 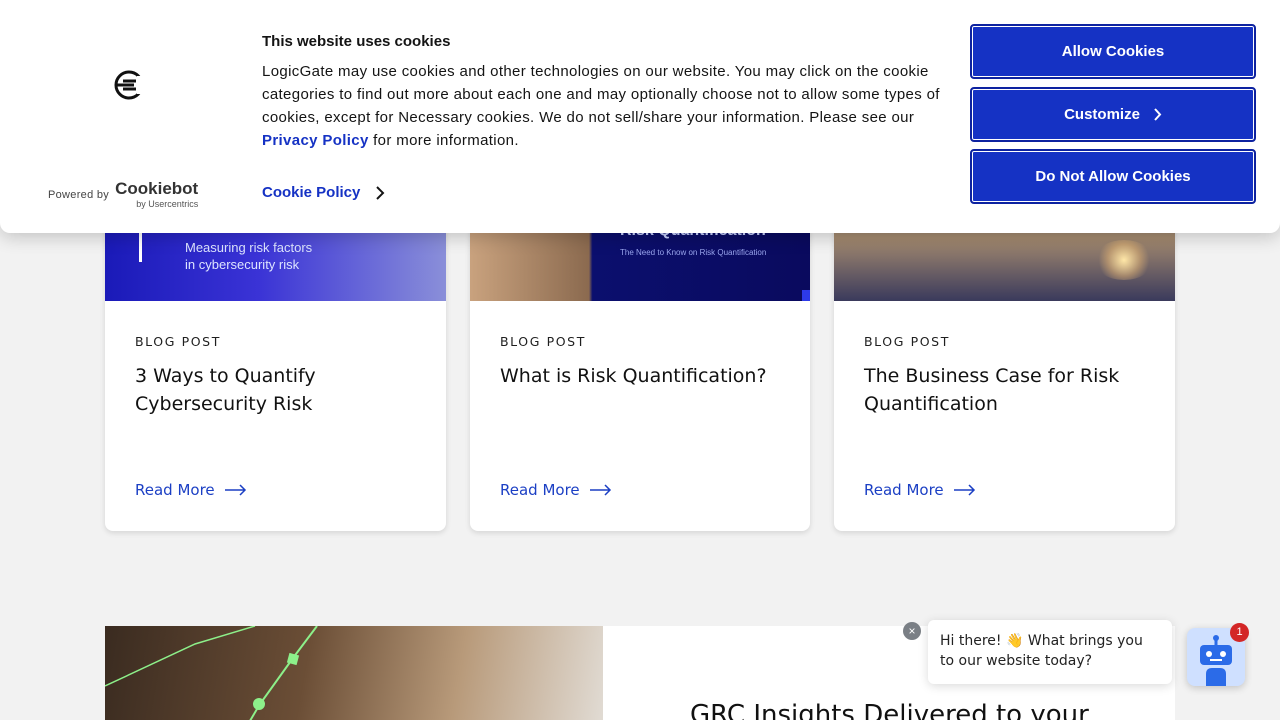 I want to click on card-title: 3 Ways to Quantify Cybersecurity Risk, so click(x=225, y=390).